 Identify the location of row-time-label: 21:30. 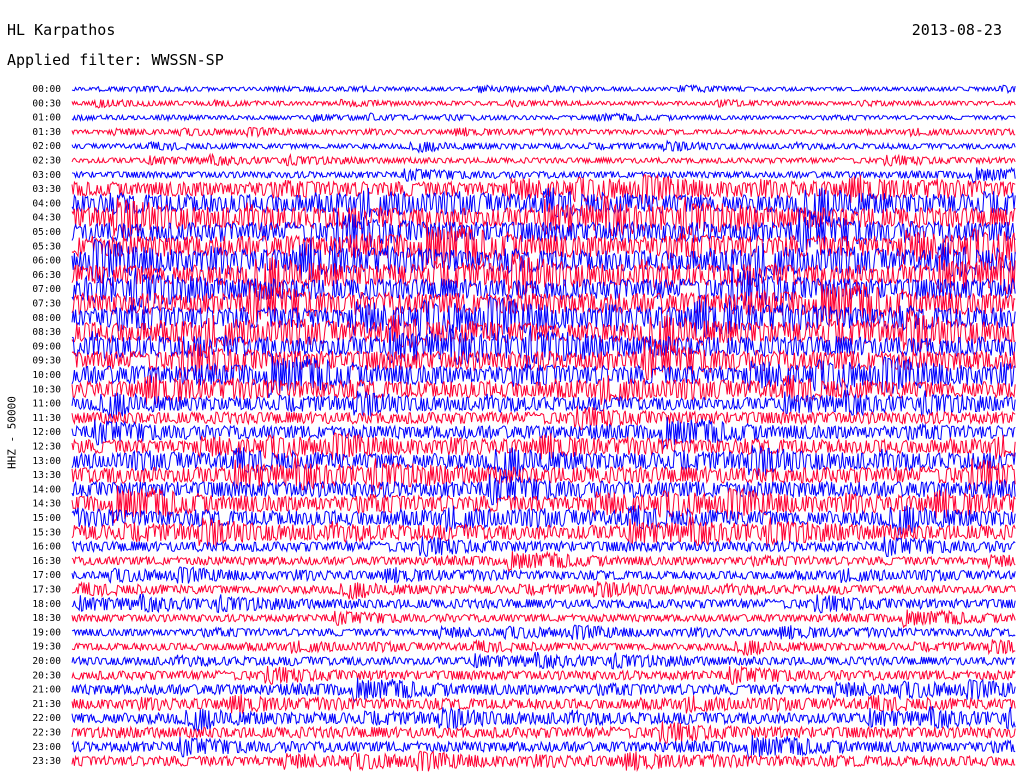
(46, 704).